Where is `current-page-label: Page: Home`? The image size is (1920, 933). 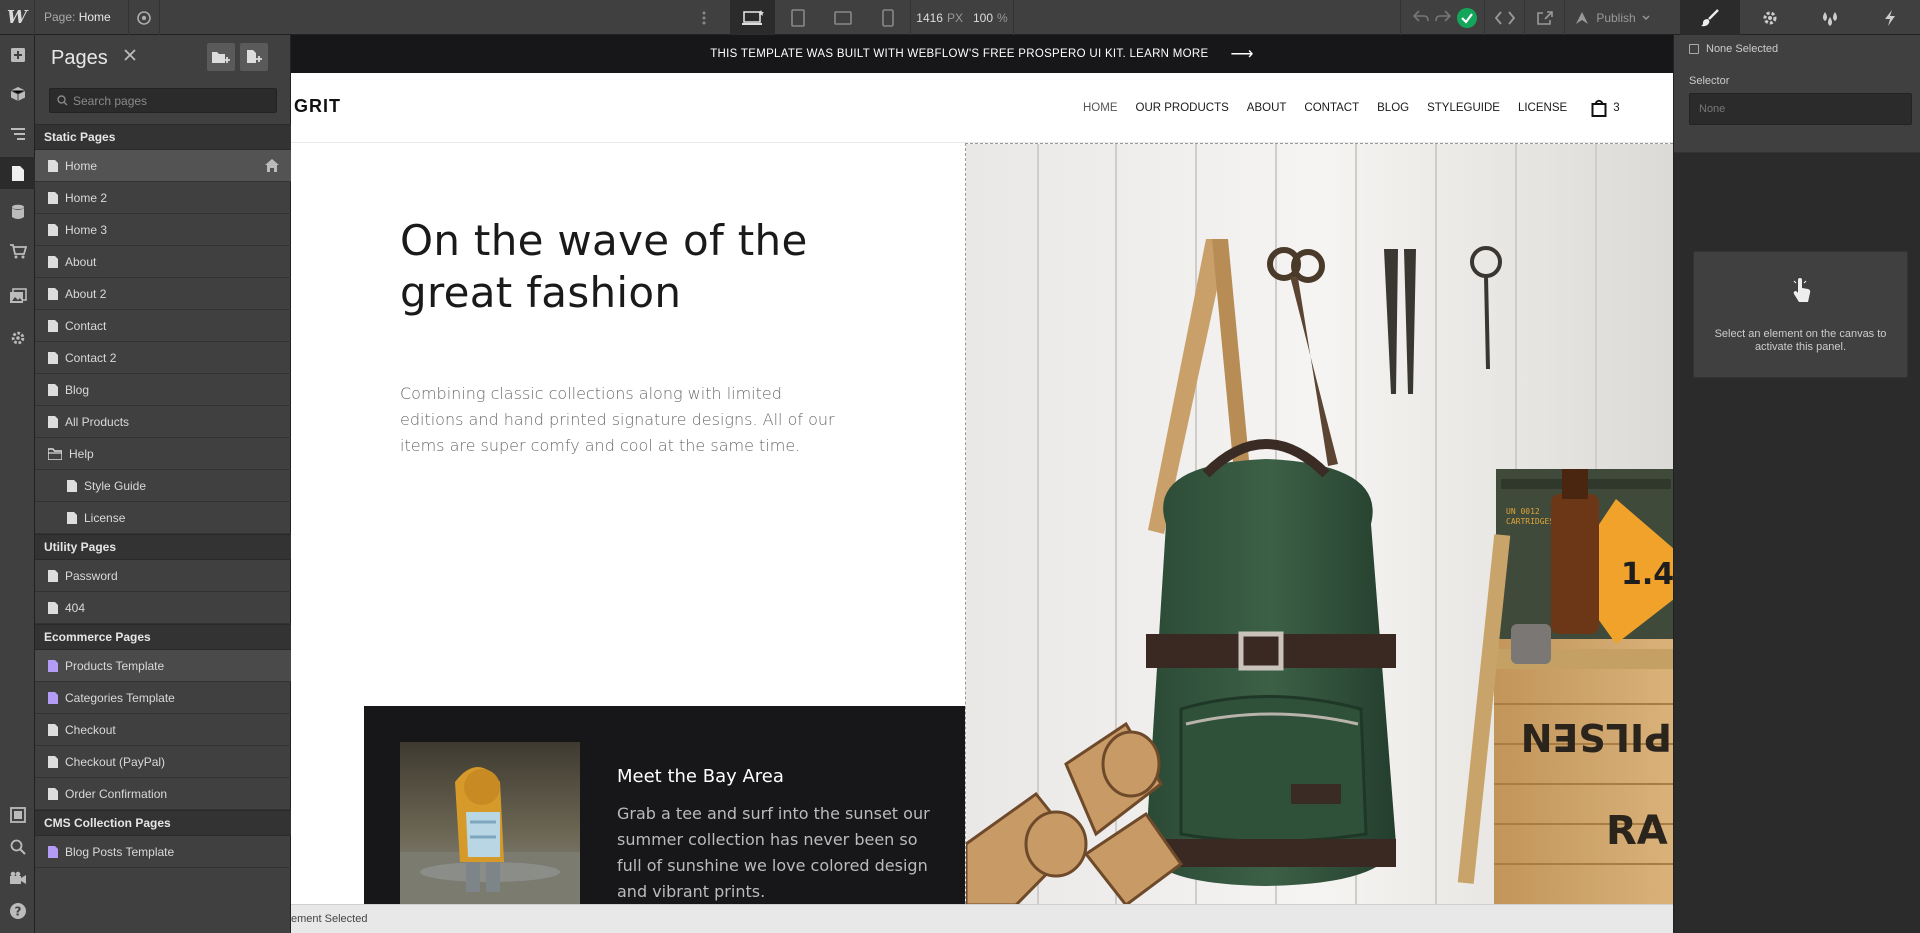 current-page-label: Page: Home is located at coordinates (77, 17).